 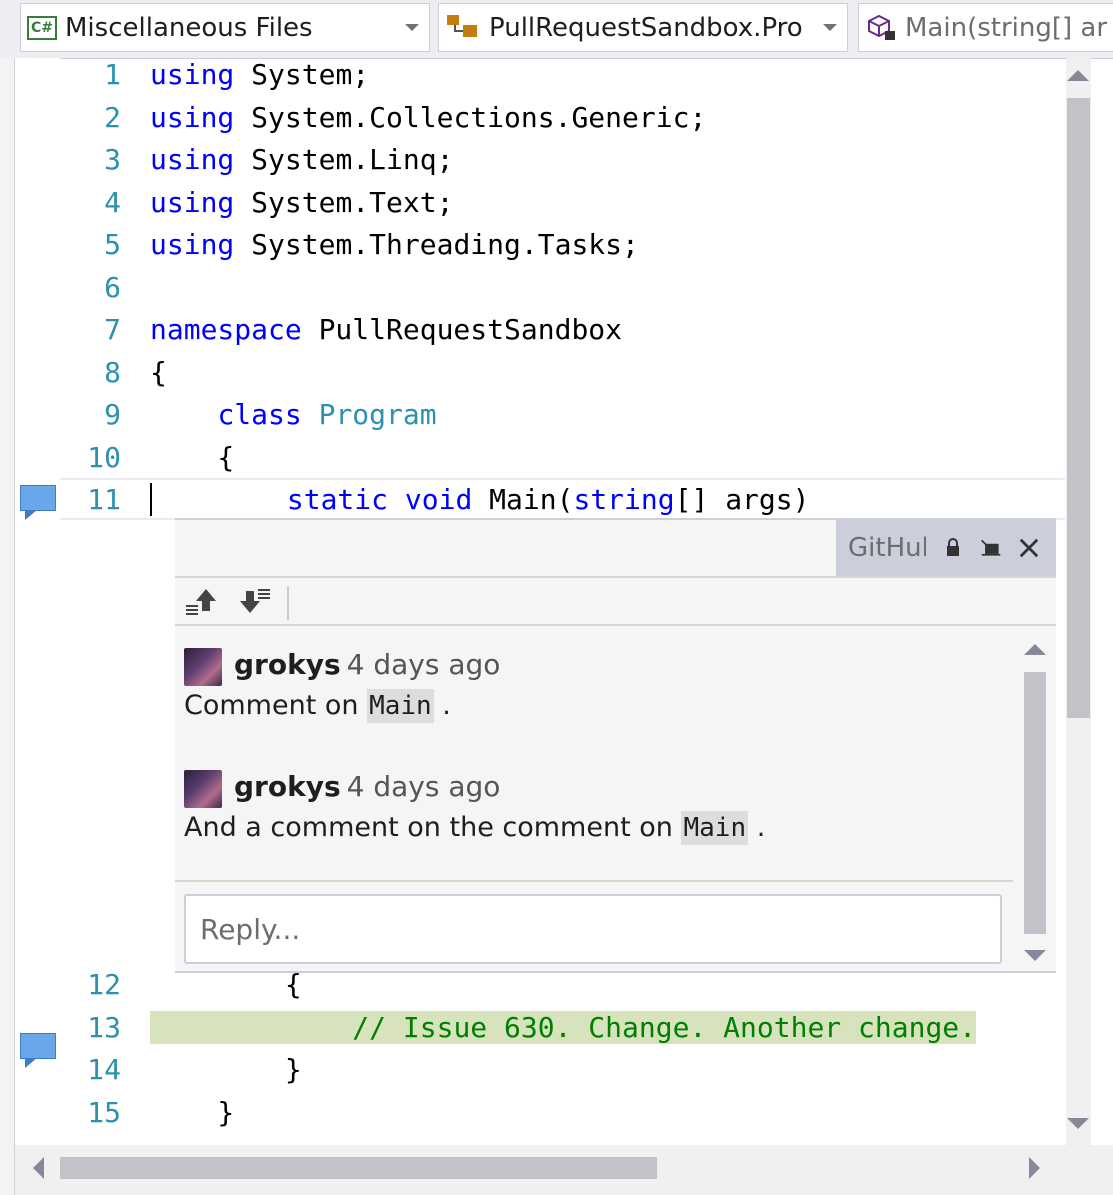 What do you see at coordinates (112, 74) in the screenshot?
I see `line-number: 1` at bounding box center [112, 74].